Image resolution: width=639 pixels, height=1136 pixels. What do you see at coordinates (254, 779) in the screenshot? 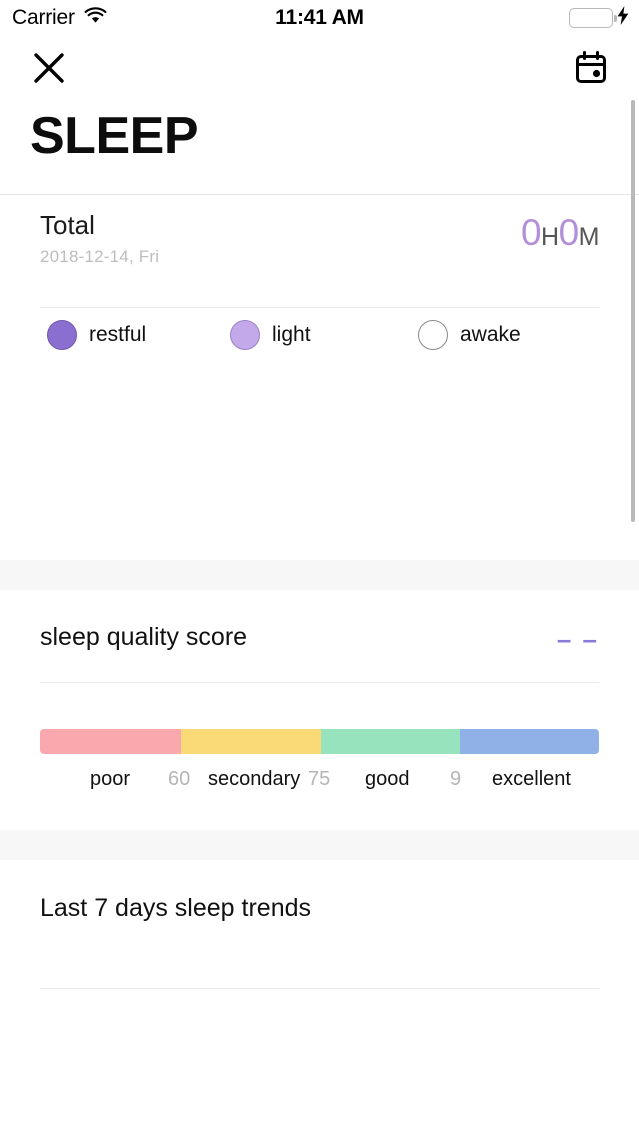
I see `scale-label-secondary: secondary` at bounding box center [254, 779].